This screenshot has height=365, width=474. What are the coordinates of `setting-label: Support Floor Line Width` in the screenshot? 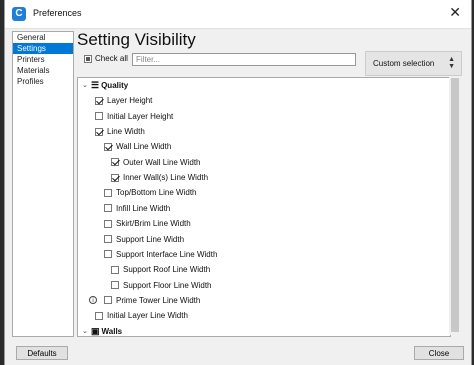 It's located at (167, 285).